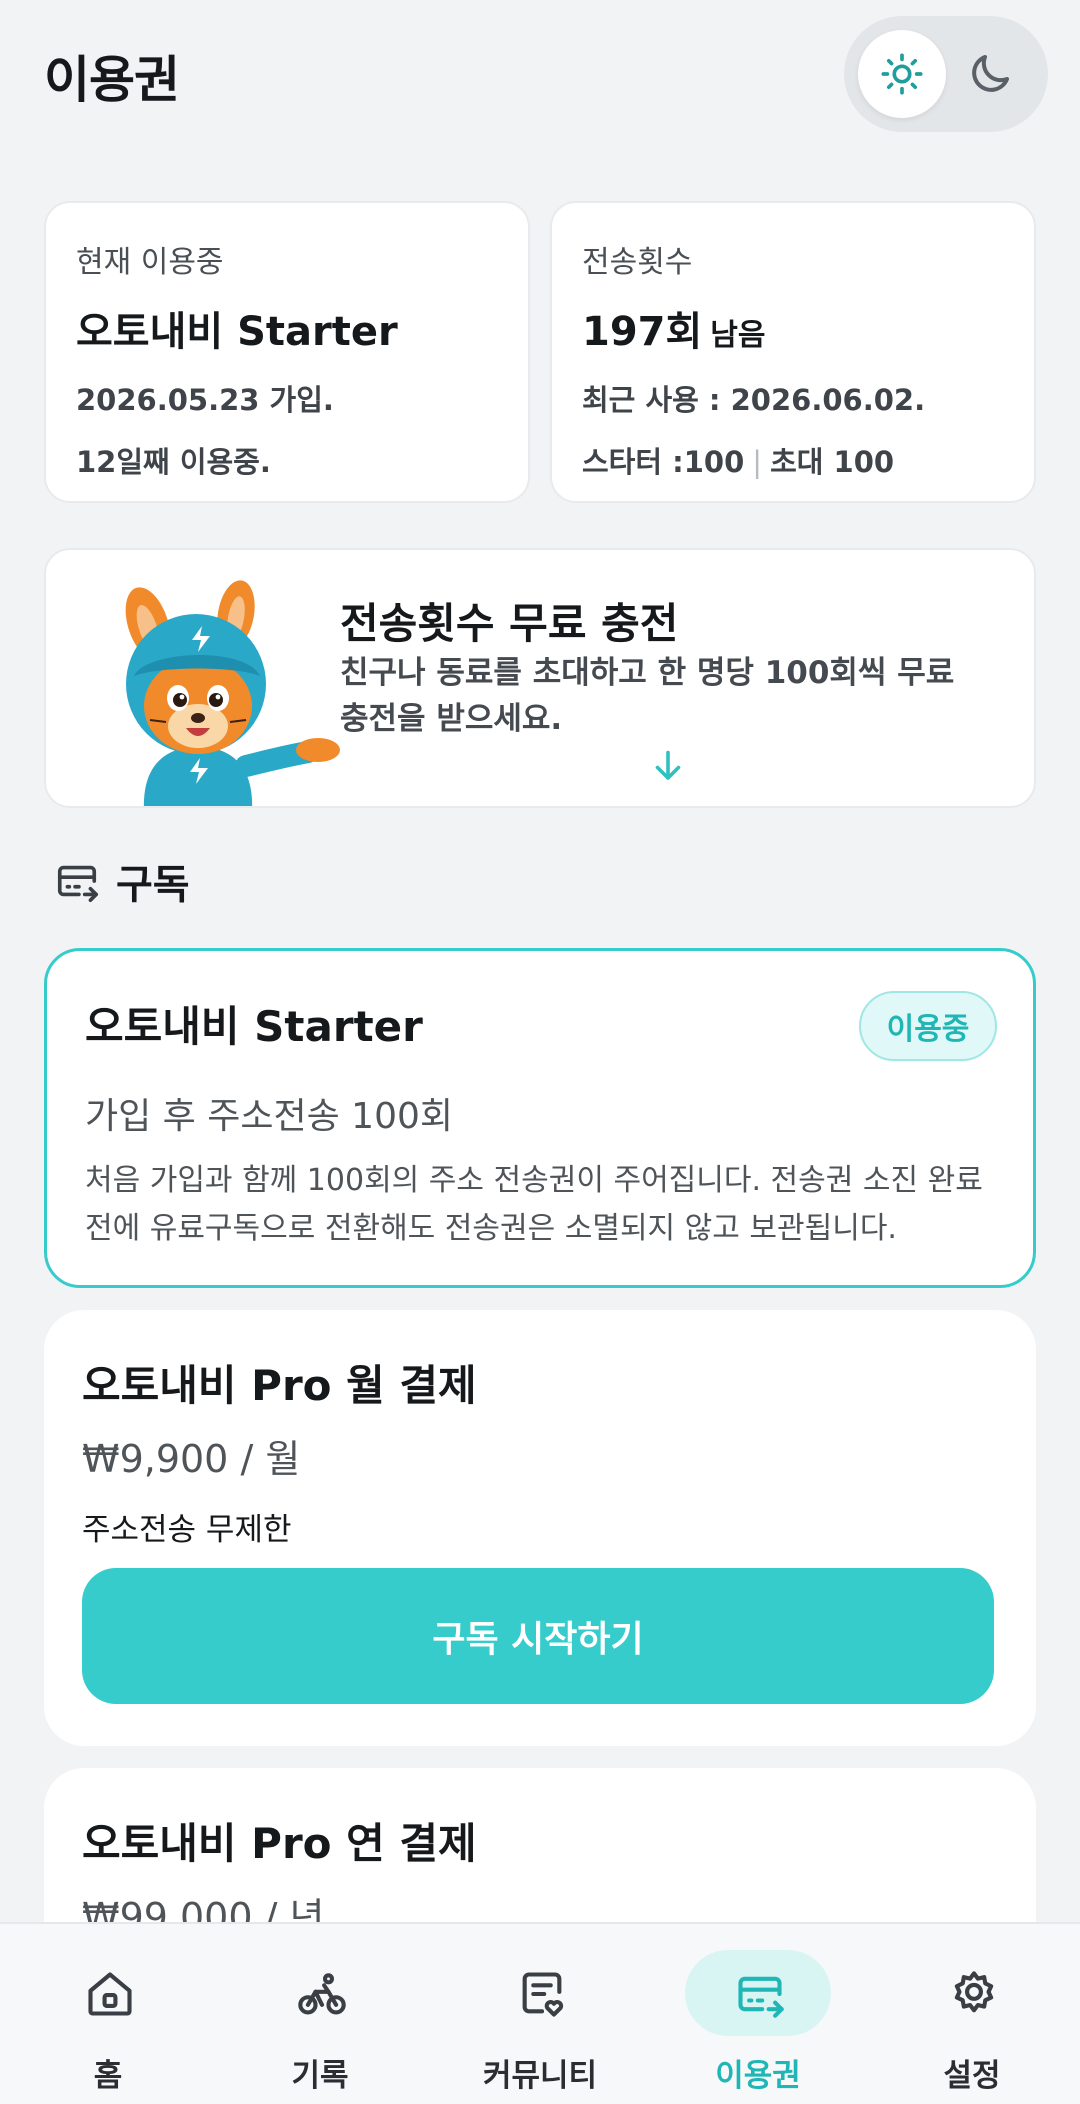  What do you see at coordinates (110, 1994) in the screenshot?
I see `home-icon` at bounding box center [110, 1994].